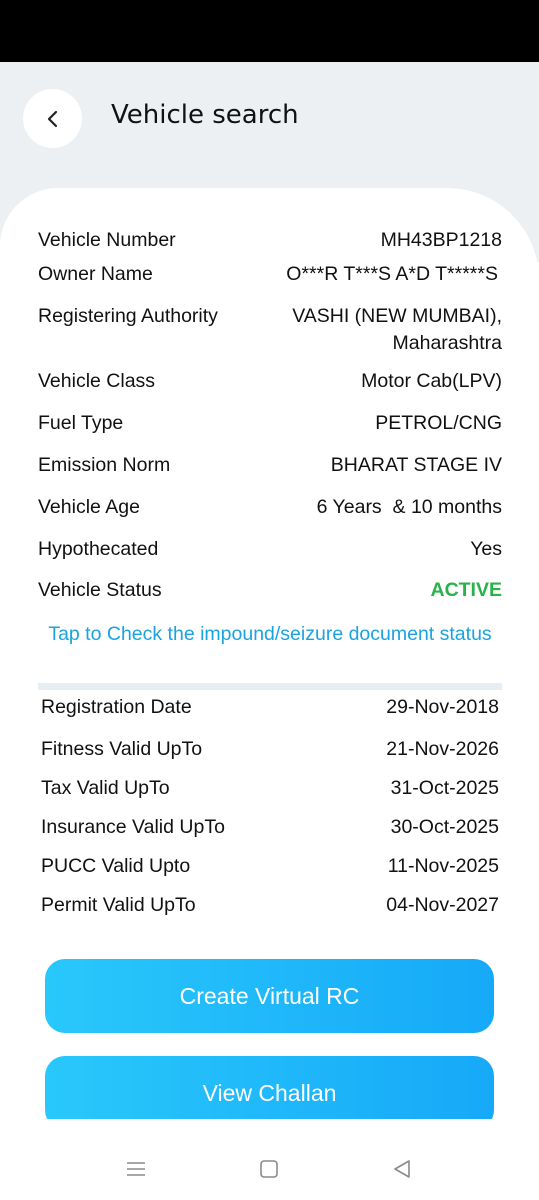 This screenshot has height=1200, width=539. What do you see at coordinates (128, 316) in the screenshot?
I see `detail-label: Registering Authority` at bounding box center [128, 316].